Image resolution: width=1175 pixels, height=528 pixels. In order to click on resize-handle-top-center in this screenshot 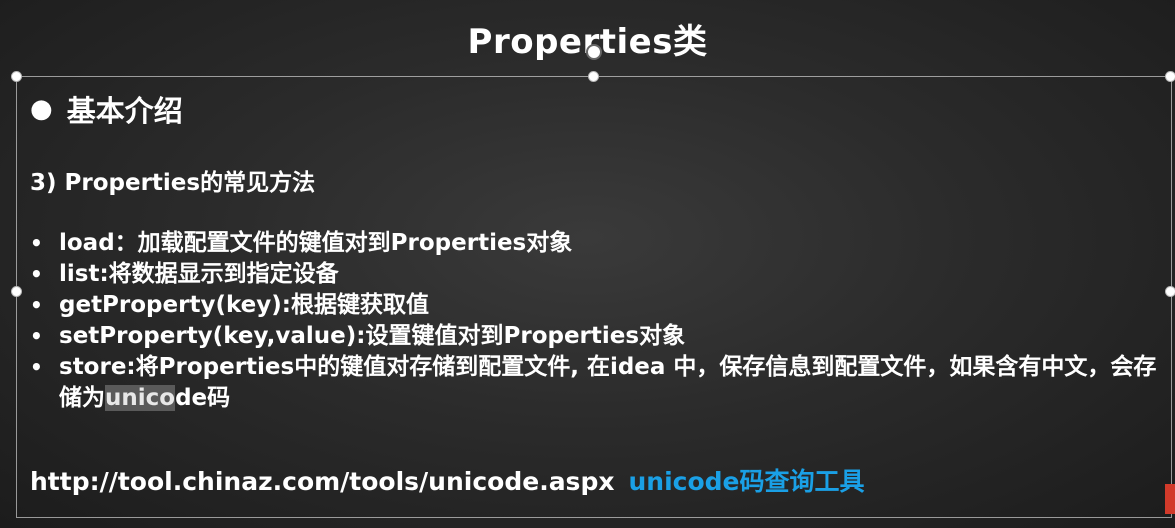, I will do `click(593, 76)`.